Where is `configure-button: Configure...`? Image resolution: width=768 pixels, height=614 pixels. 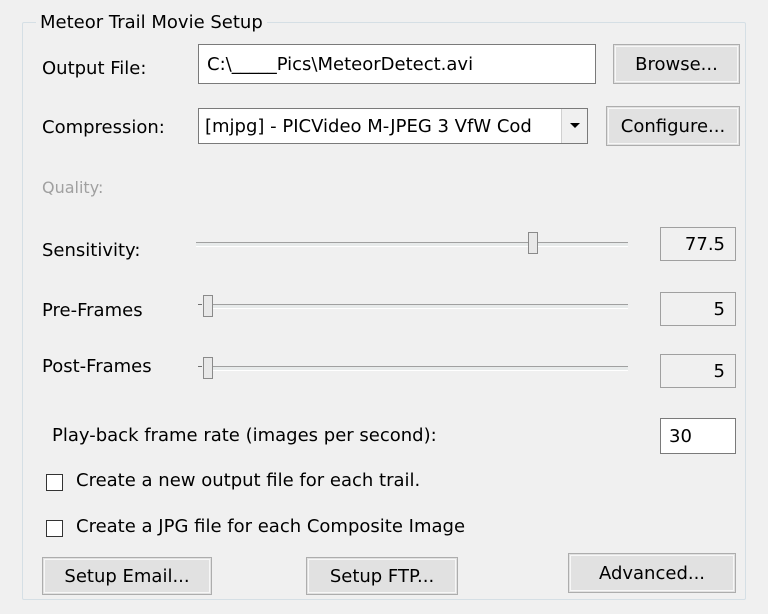
configure-button: Configure... is located at coordinates (673, 126).